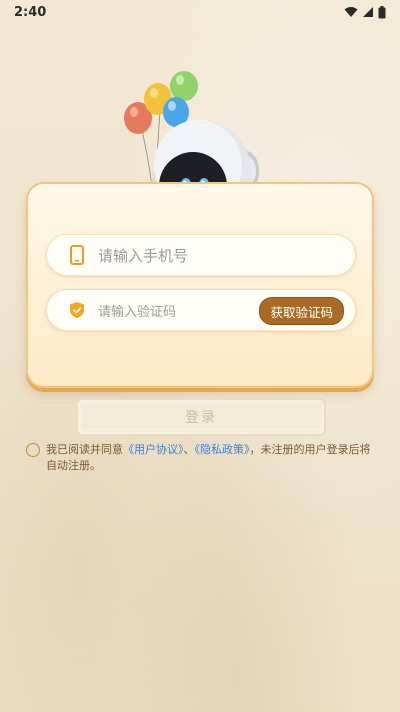 This screenshot has width=400, height=712. What do you see at coordinates (351, 12) in the screenshot?
I see `wifi-icon` at bounding box center [351, 12].